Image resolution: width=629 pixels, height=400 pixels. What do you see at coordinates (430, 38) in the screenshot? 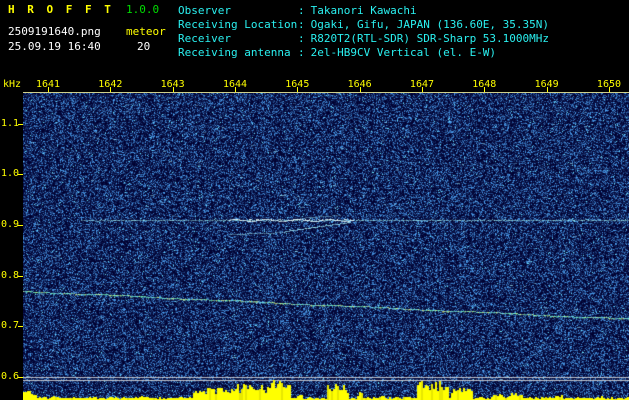
I see `info-value: R820T2(RTL-SDR) SDR-Sharp 53.1000MHz` at bounding box center [430, 38].